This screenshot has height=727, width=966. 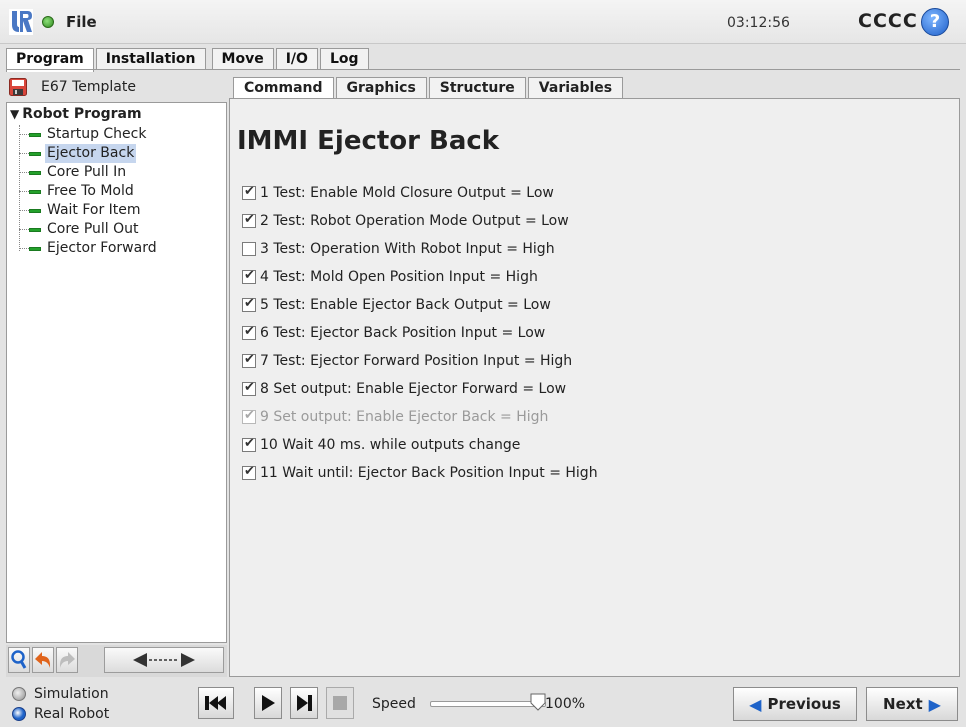 I want to click on search-button, so click(x=19, y=660).